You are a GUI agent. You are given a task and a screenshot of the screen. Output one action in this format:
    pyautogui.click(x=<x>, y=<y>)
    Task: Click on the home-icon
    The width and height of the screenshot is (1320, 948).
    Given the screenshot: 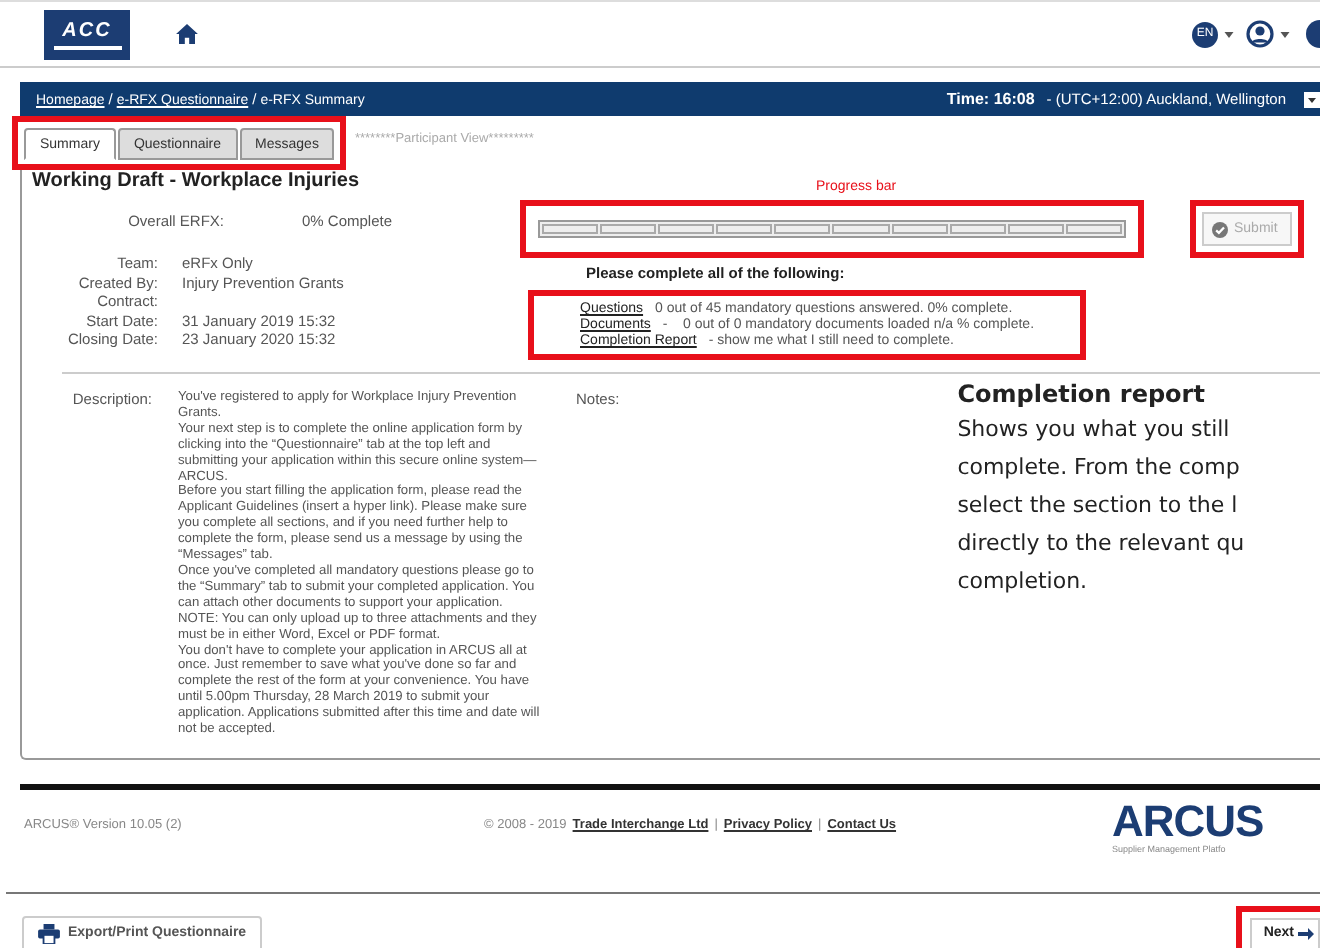 What is the action you would take?
    pyautogui.click(x=187, y=34)
    